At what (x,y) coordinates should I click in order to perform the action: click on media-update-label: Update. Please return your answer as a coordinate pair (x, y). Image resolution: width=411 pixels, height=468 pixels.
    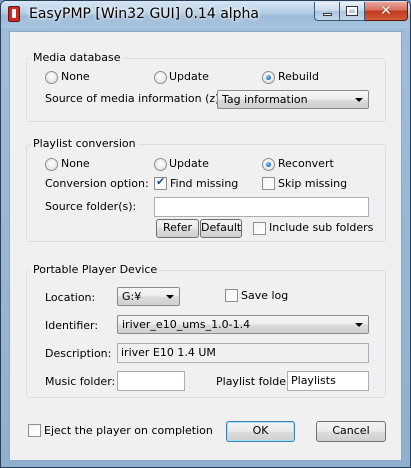
    Looking at the image, I should click on (189, 76).